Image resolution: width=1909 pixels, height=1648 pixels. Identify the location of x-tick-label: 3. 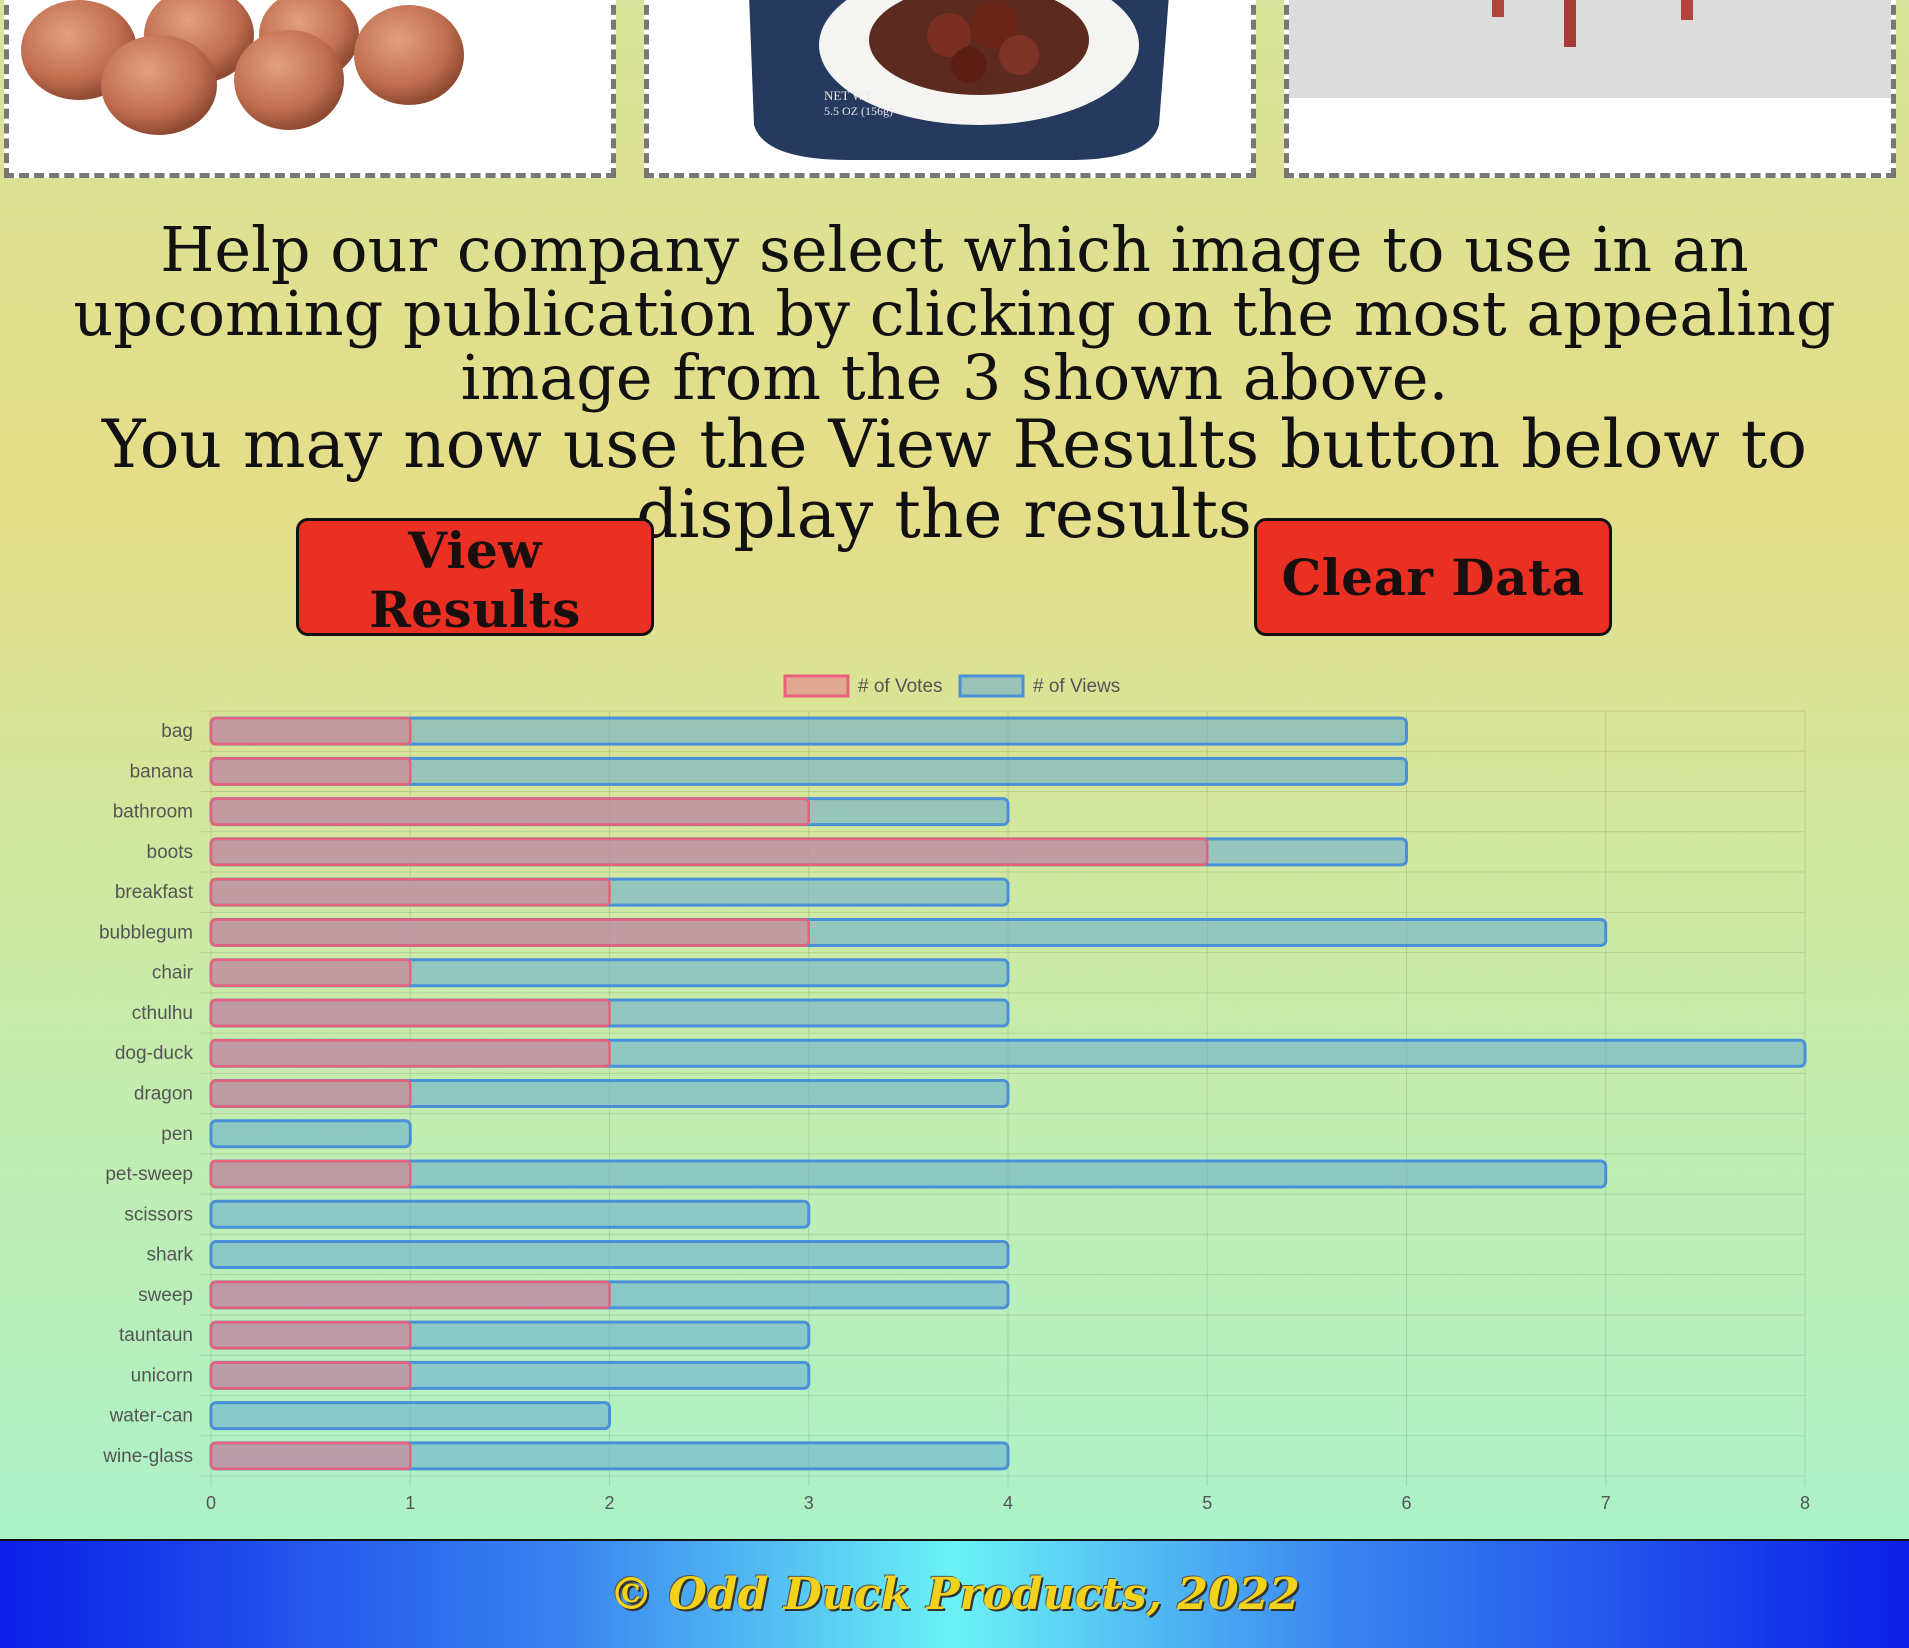
(809, 1503).